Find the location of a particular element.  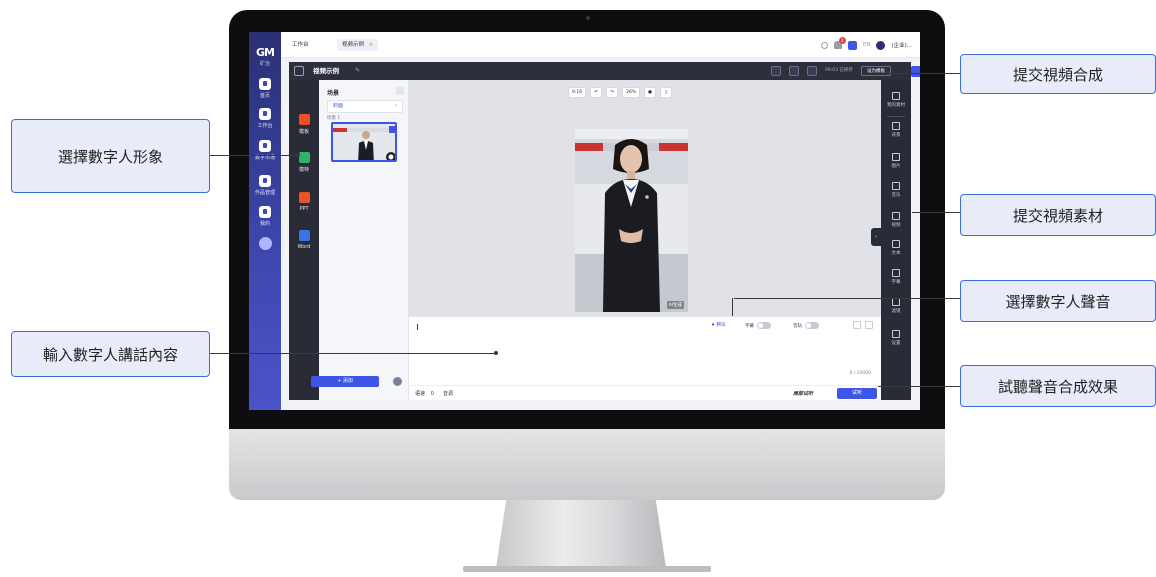

tool-column: 模板 模特 PPT Word is located at coordinates (304, 240).